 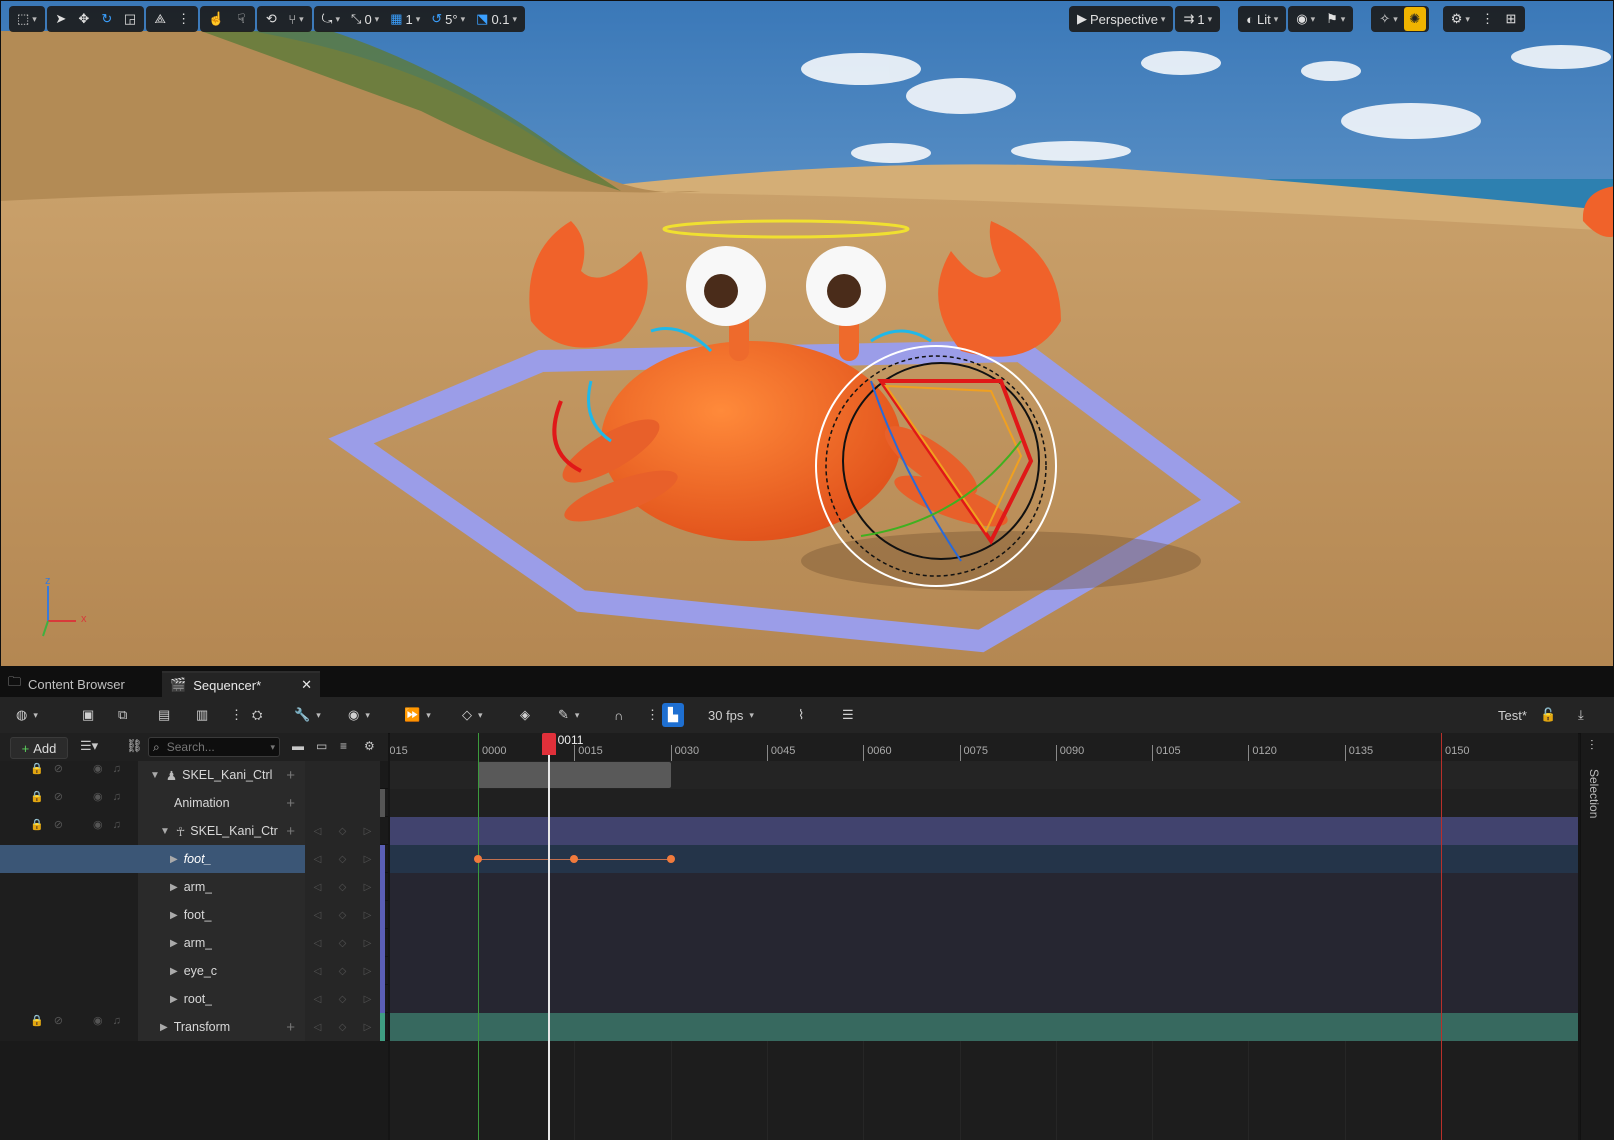 I want to click on grid-snap-button: ▦ 1 ▾, so click(x=405, y=19).